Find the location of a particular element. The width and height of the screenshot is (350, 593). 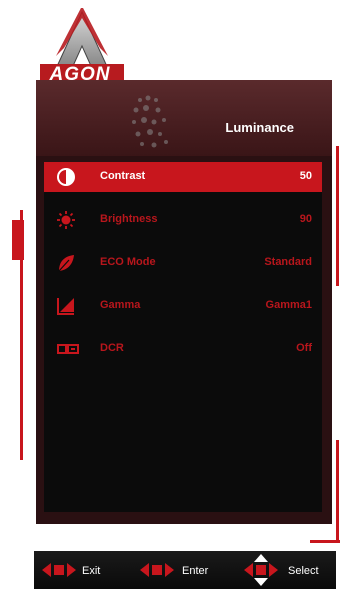

panel-header: Luminance is located at coordinates (184, 118).